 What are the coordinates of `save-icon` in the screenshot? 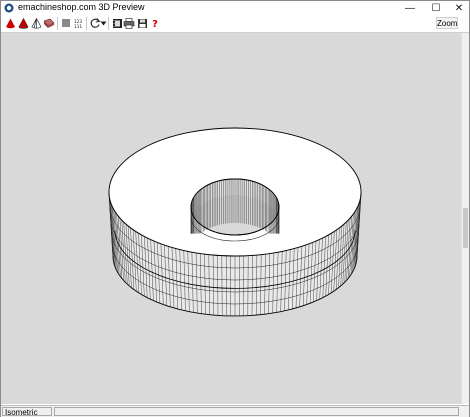 It's located at (142, 23).